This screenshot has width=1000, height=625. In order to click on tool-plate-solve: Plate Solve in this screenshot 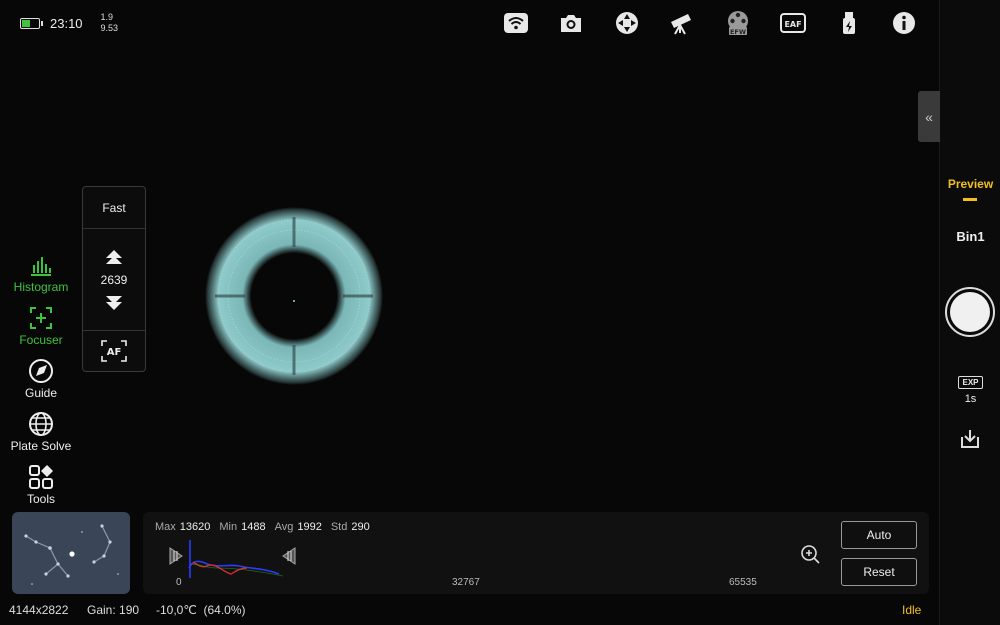, I will do `click(41, 437)`.